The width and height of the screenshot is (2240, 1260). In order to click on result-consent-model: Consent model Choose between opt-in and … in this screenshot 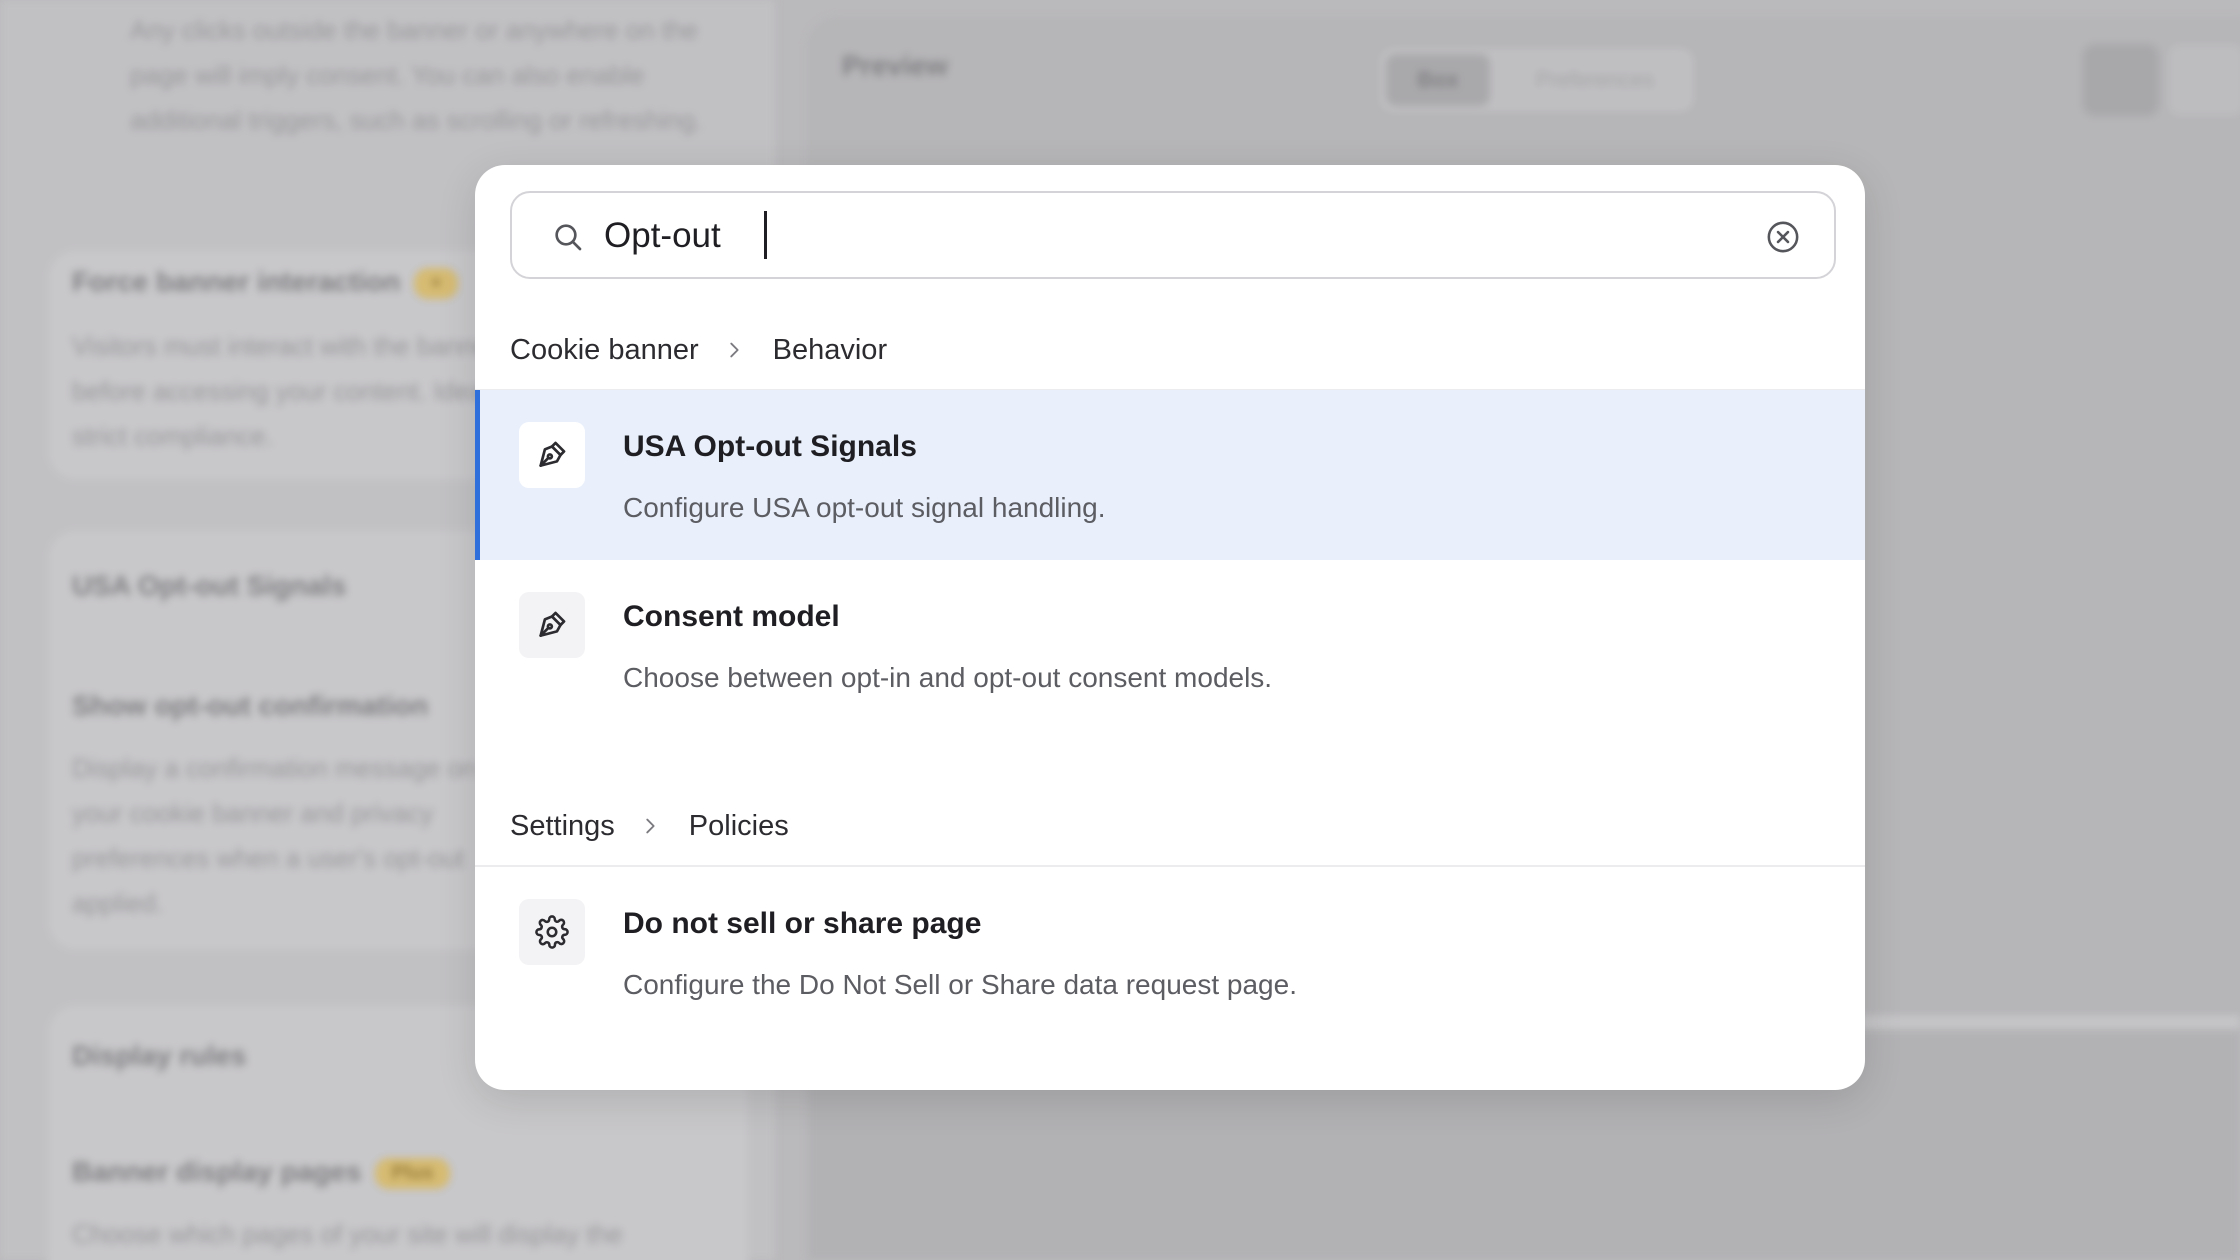, I will do `click(1170, 645)`.